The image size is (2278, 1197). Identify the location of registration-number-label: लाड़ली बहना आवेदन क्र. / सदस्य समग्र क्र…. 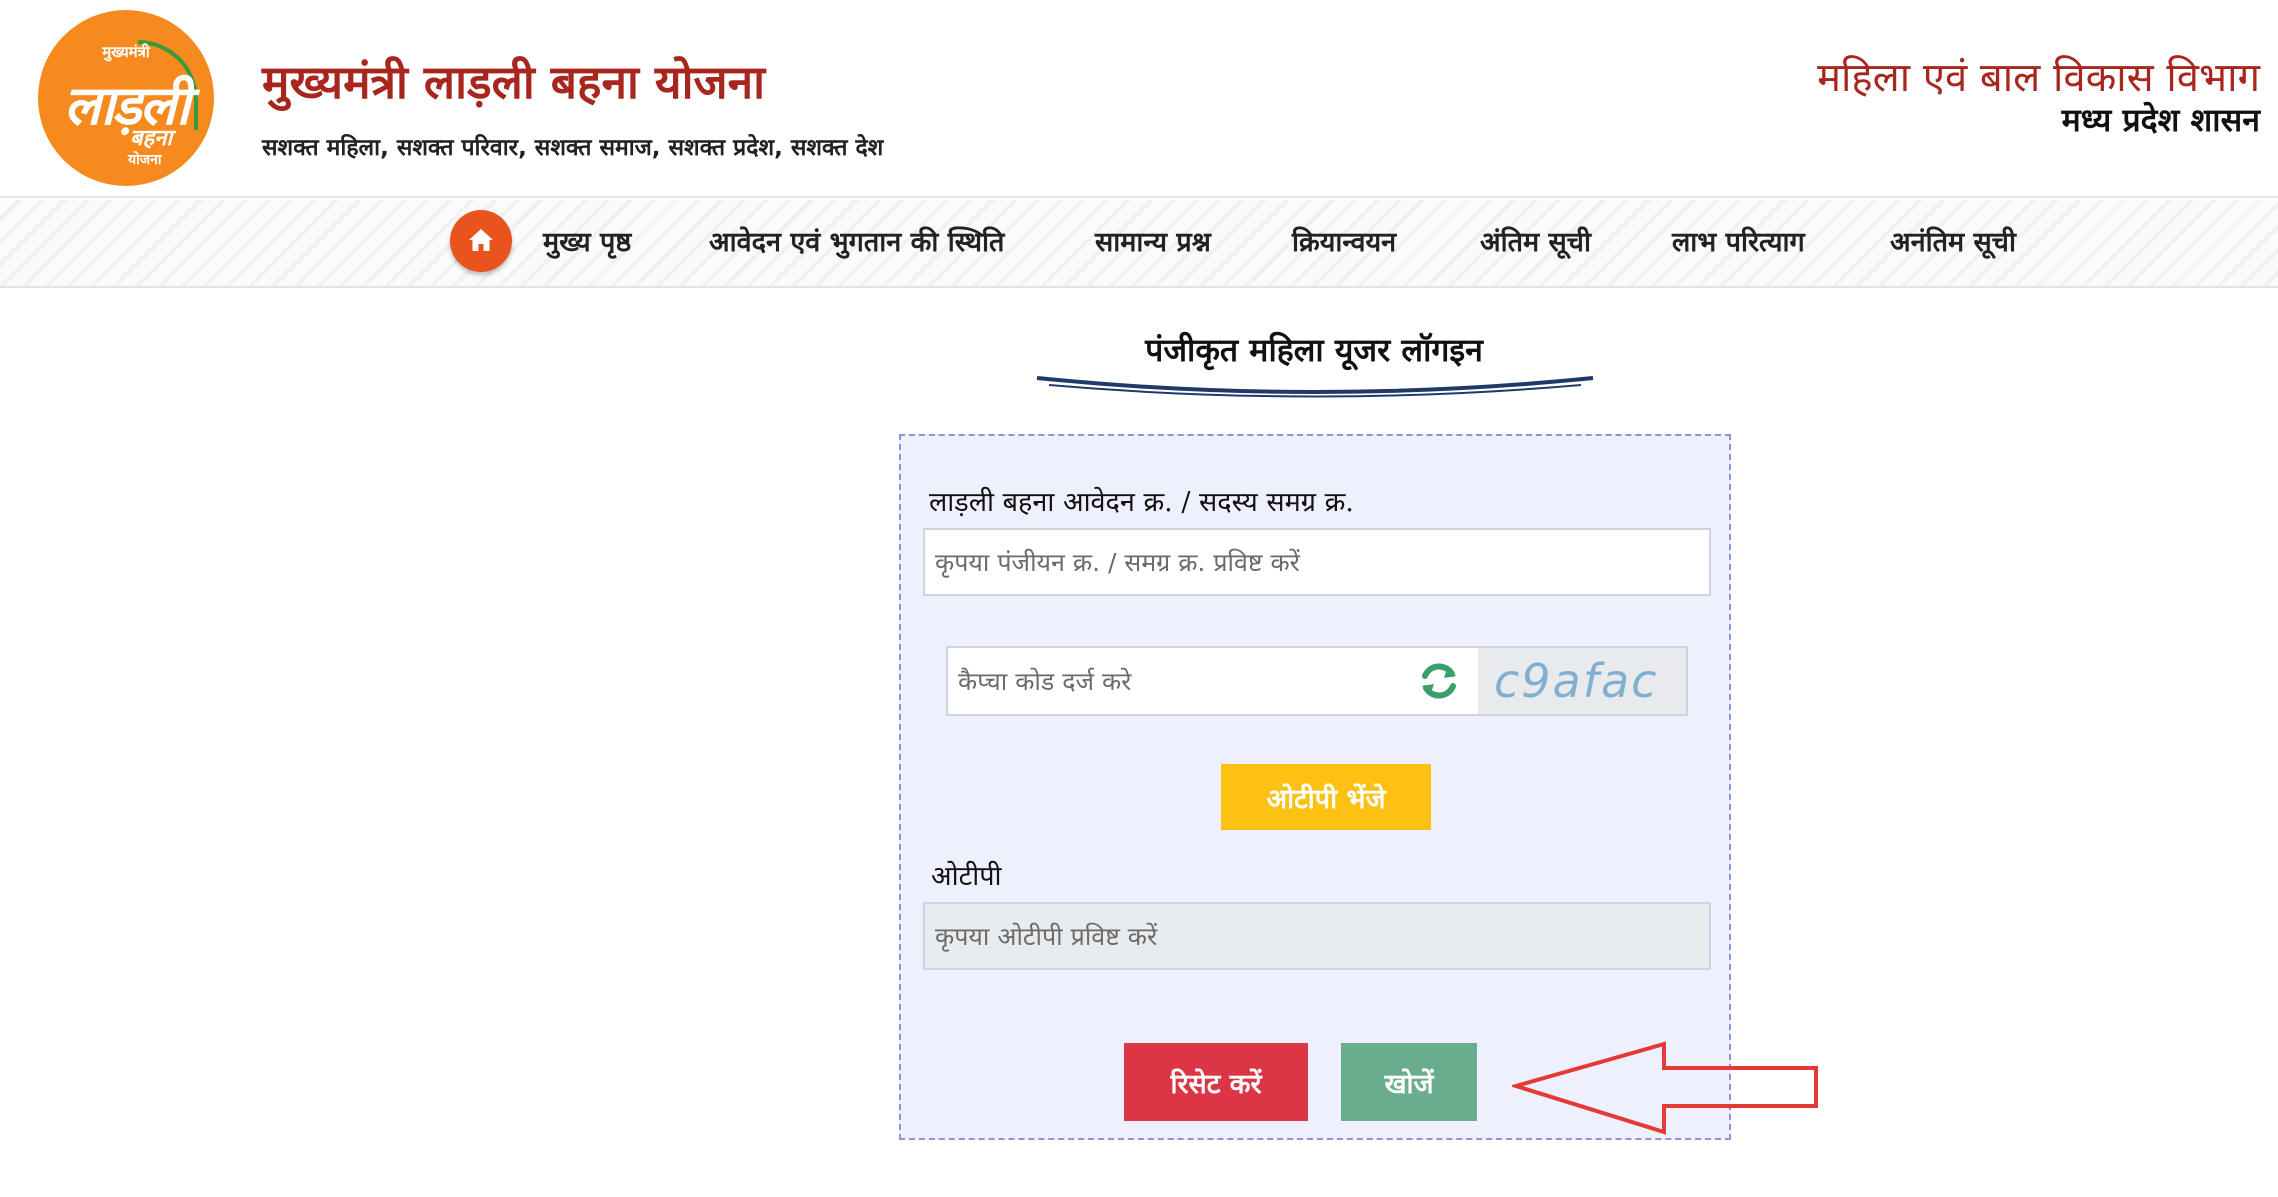
(1141, 502).